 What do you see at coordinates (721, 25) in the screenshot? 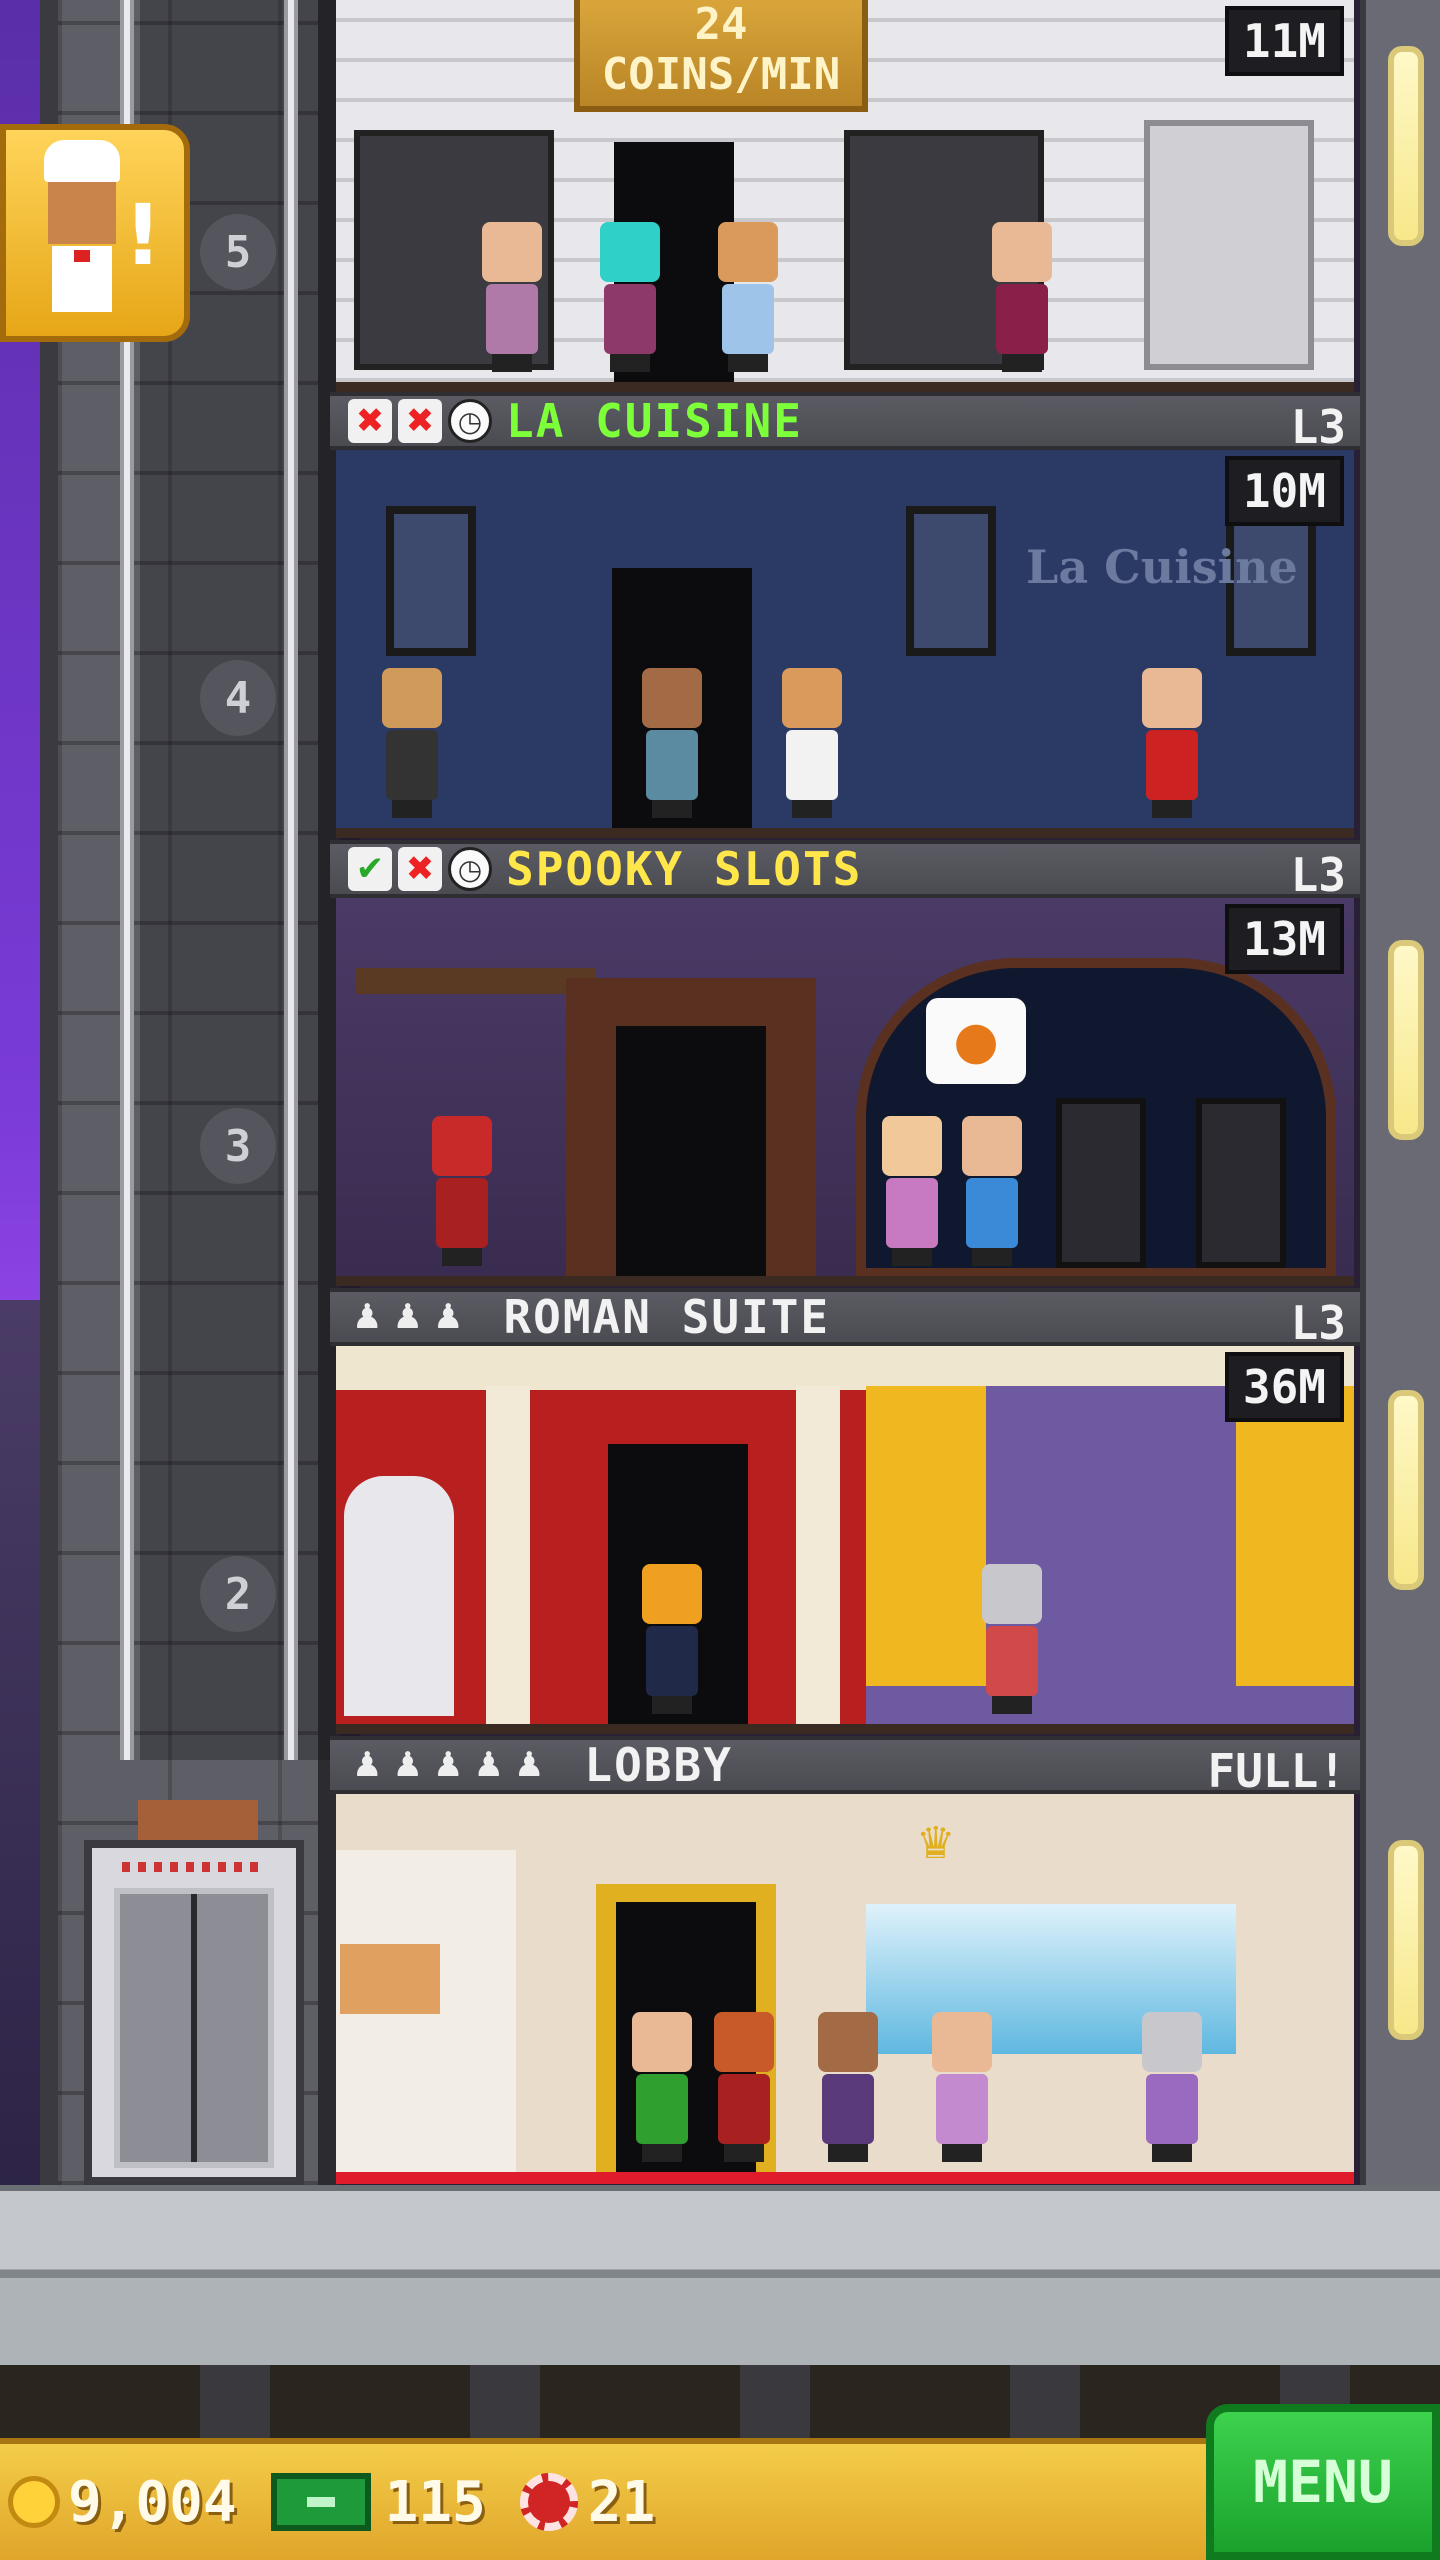
I see `coins-rate-value: 24` at bounding box center [721, 25].